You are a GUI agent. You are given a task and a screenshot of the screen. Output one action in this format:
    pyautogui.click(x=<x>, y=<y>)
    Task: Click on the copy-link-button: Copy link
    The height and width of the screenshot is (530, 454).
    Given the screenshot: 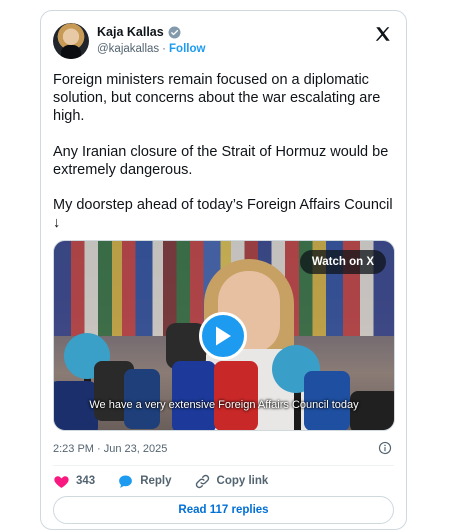 What is the action you would take?
    pyautogui.click(x=231, y=481)
    